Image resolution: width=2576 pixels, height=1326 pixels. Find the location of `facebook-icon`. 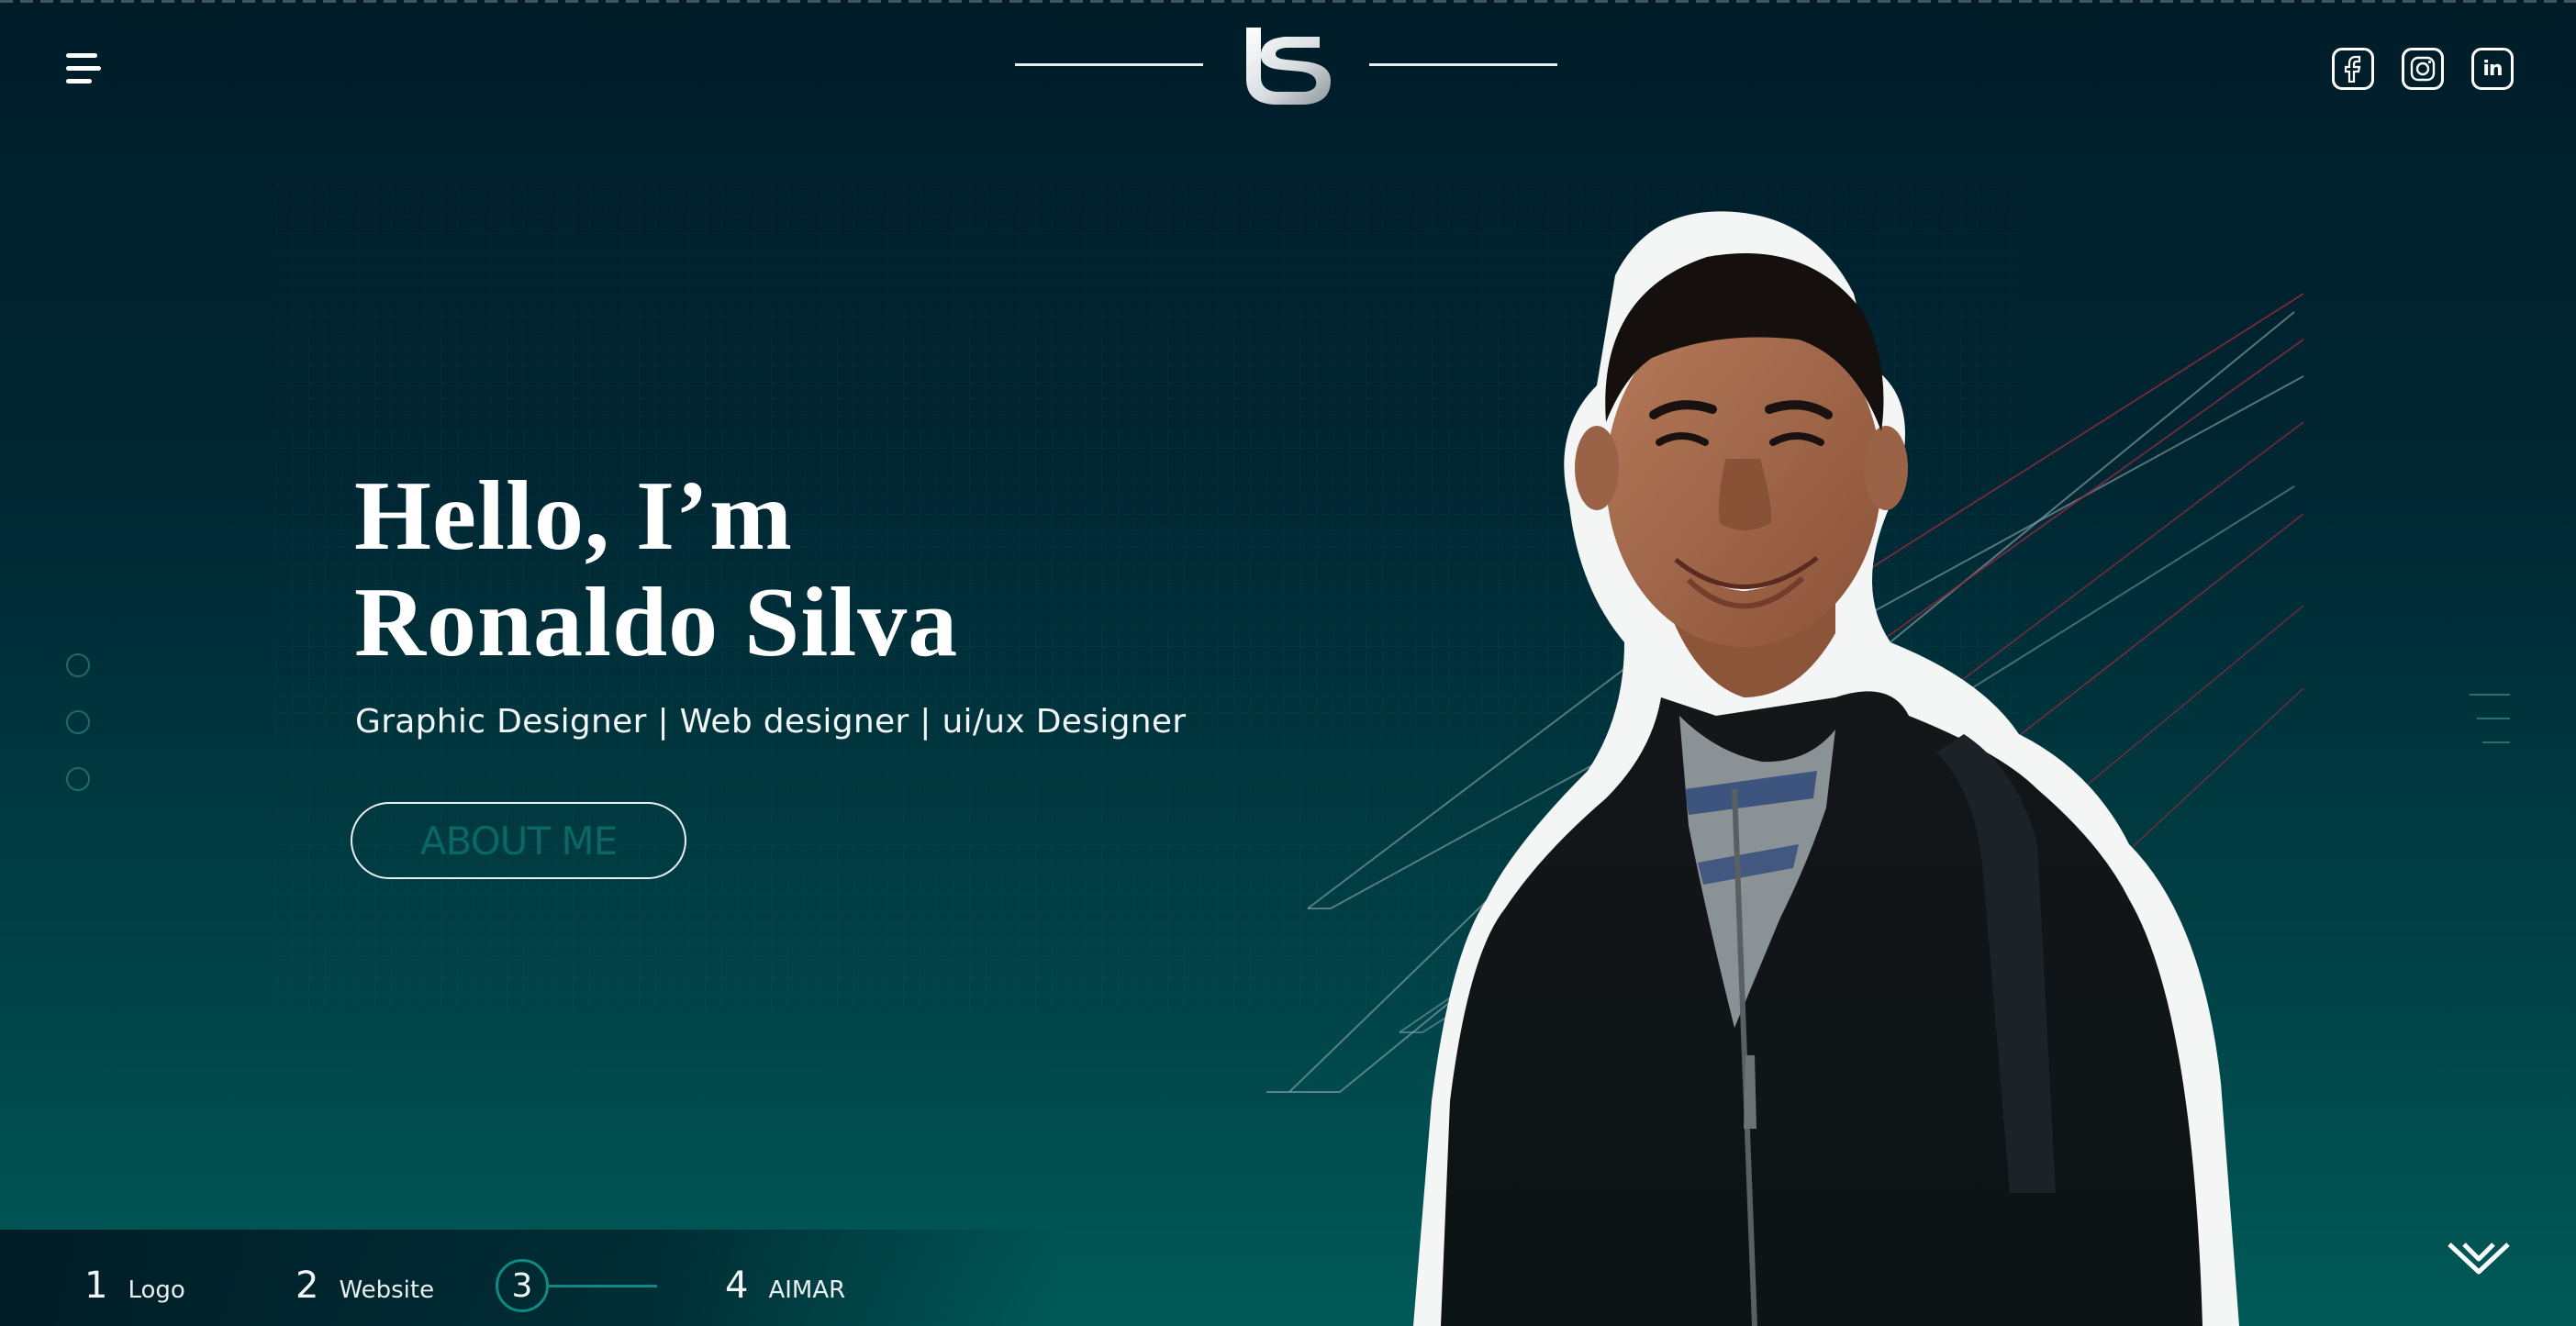

facebook-icon is located at coordinates (2353, 69).